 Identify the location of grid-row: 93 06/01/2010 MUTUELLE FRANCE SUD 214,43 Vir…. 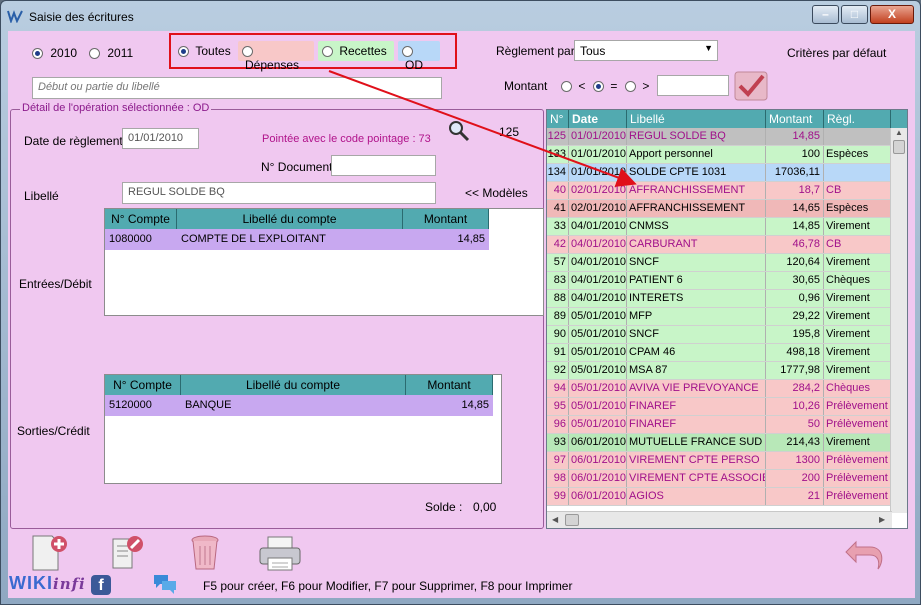
(727, 443).